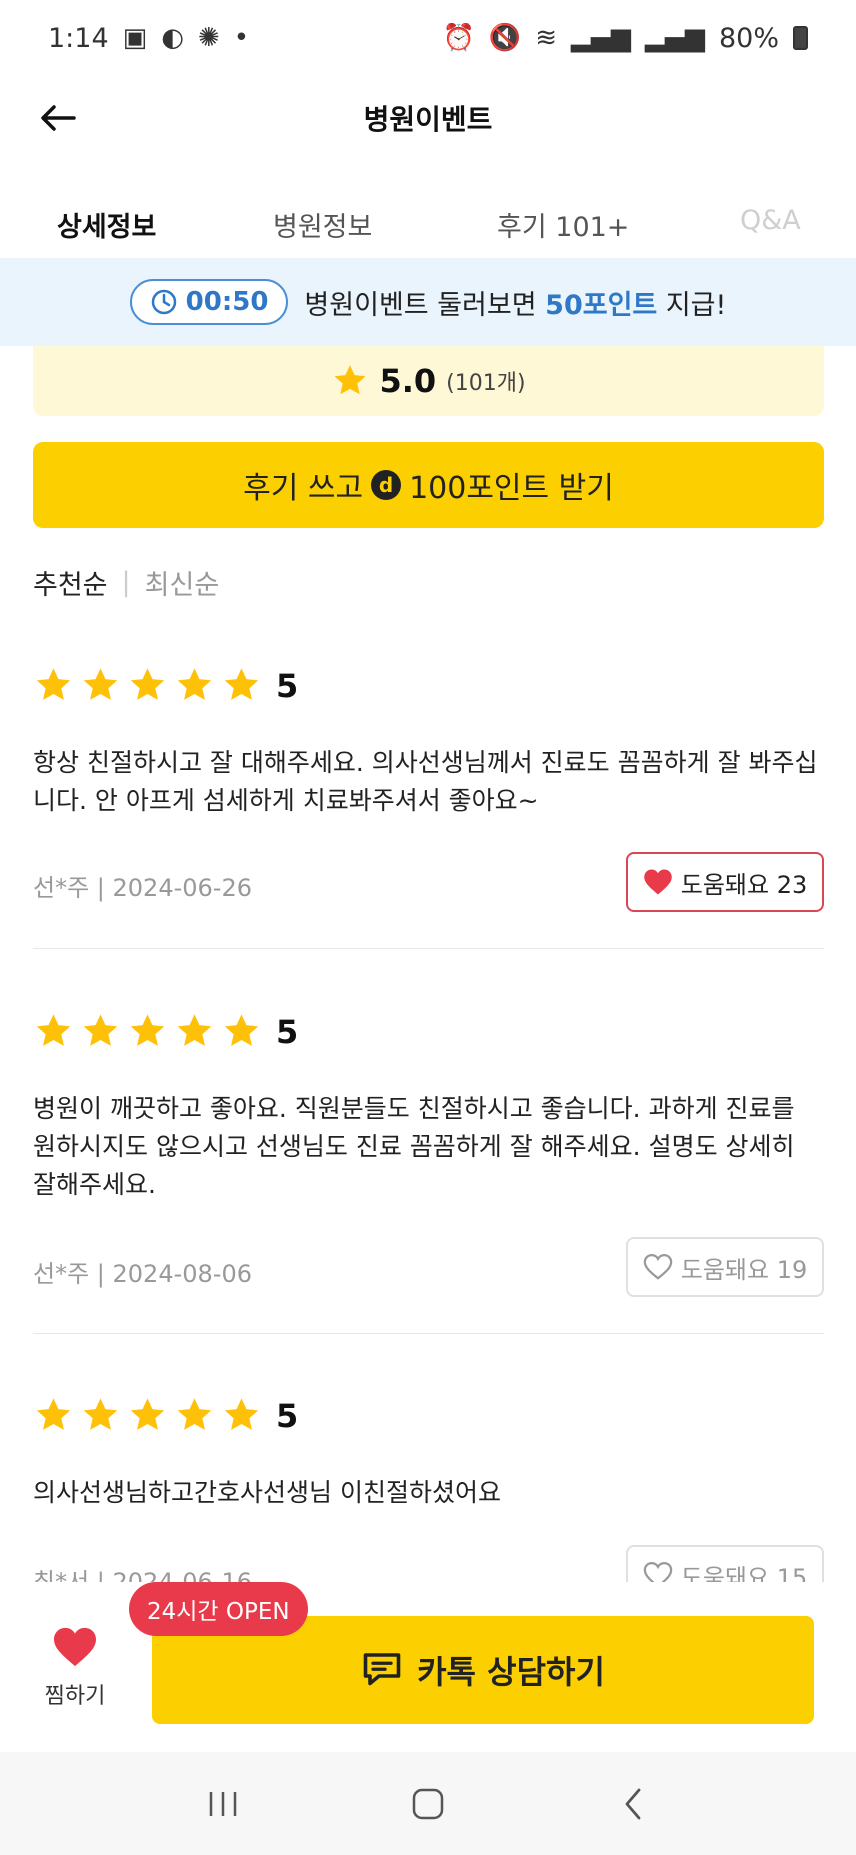  I want to click on write-review-label-after: 100포인트 받기, so click(511, 488).